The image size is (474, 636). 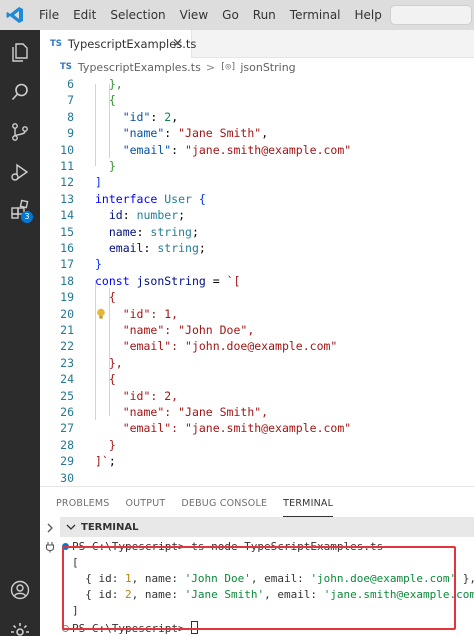 What do you see at coordinates (139, 67) in the screenshot?
I see `breadcrumb-file: TypescriptExamples.ts` at bounding box center [139, 67].